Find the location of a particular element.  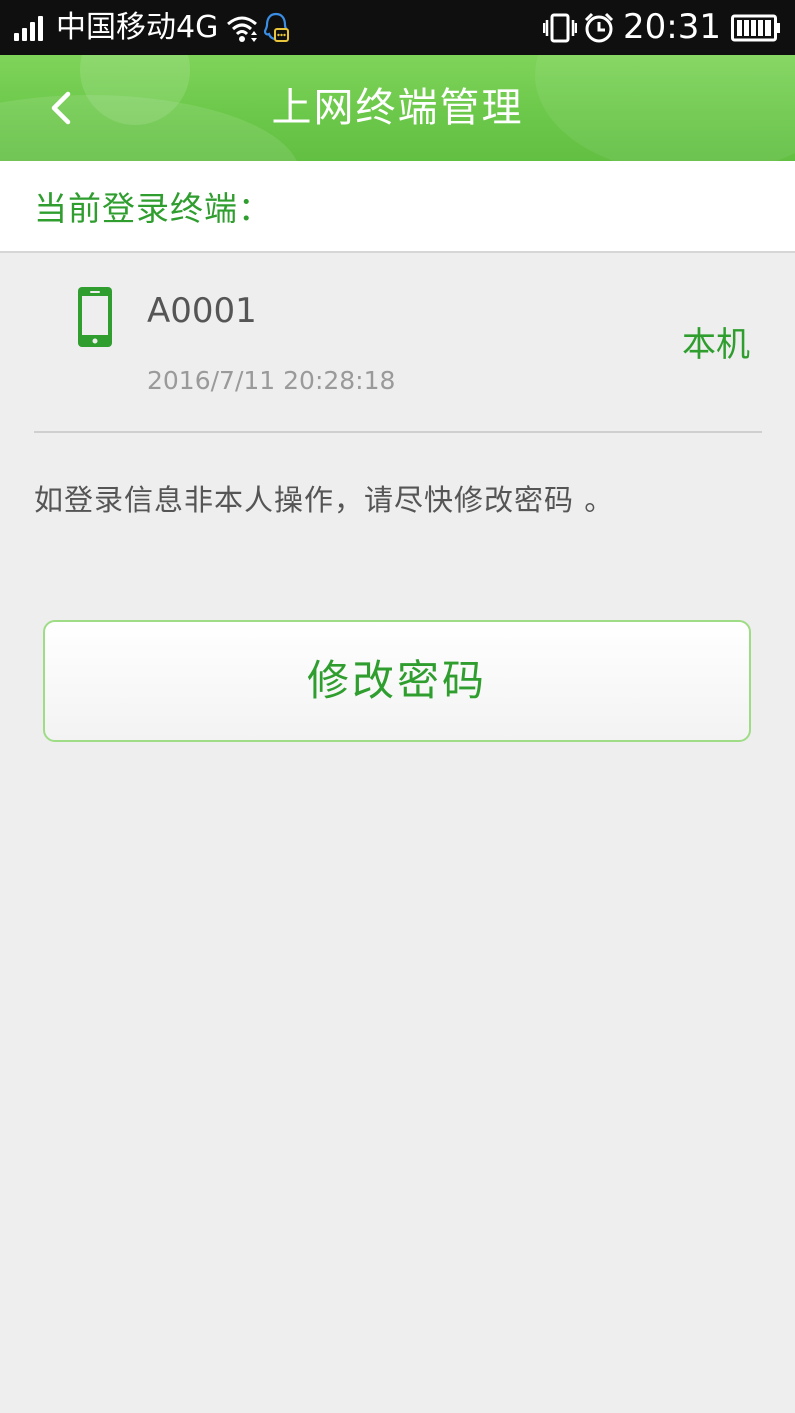

phone-icon is located at coordinates (95, 317).